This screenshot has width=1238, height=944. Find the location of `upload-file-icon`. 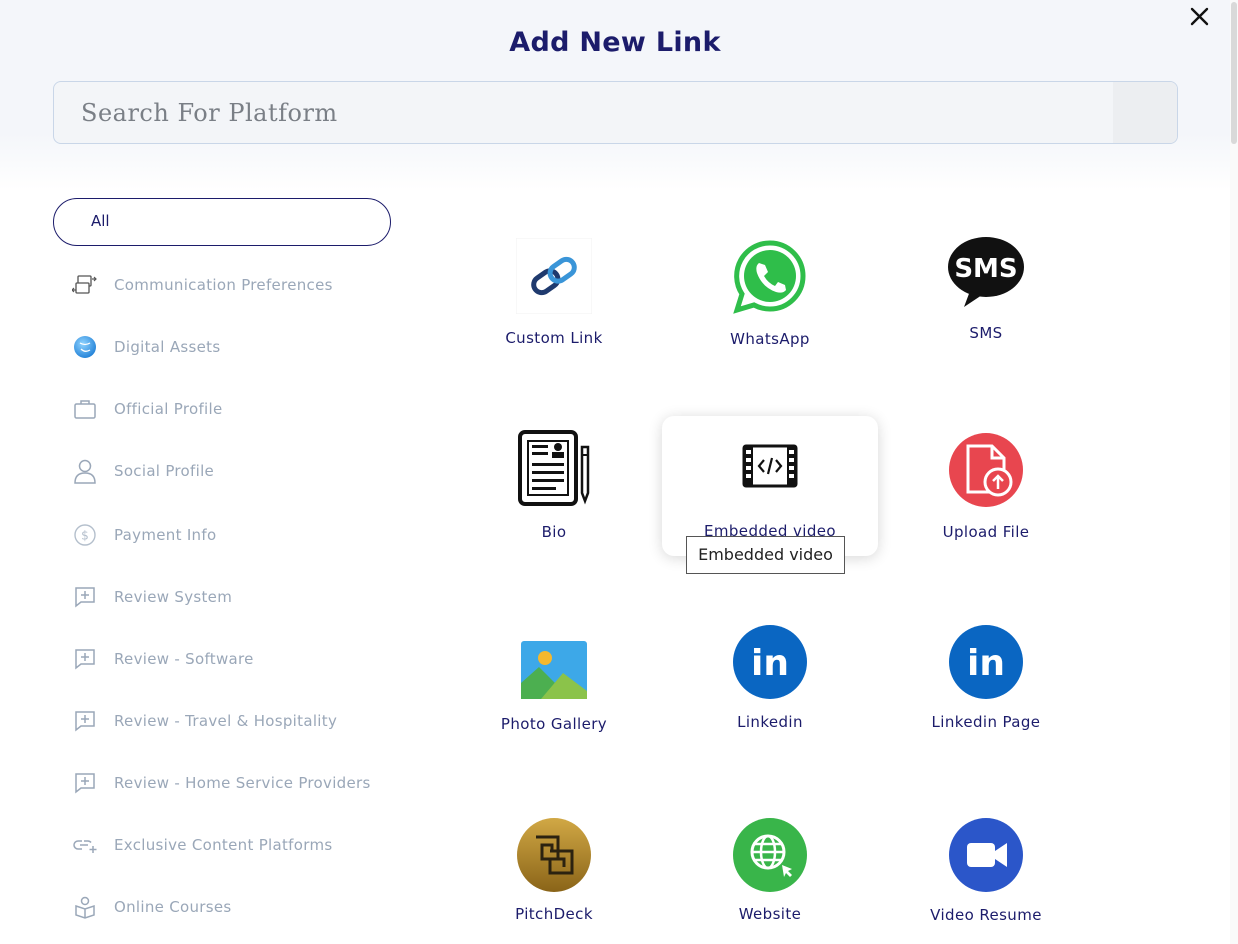

upload-file-icon is located at coordinates (986, 470).